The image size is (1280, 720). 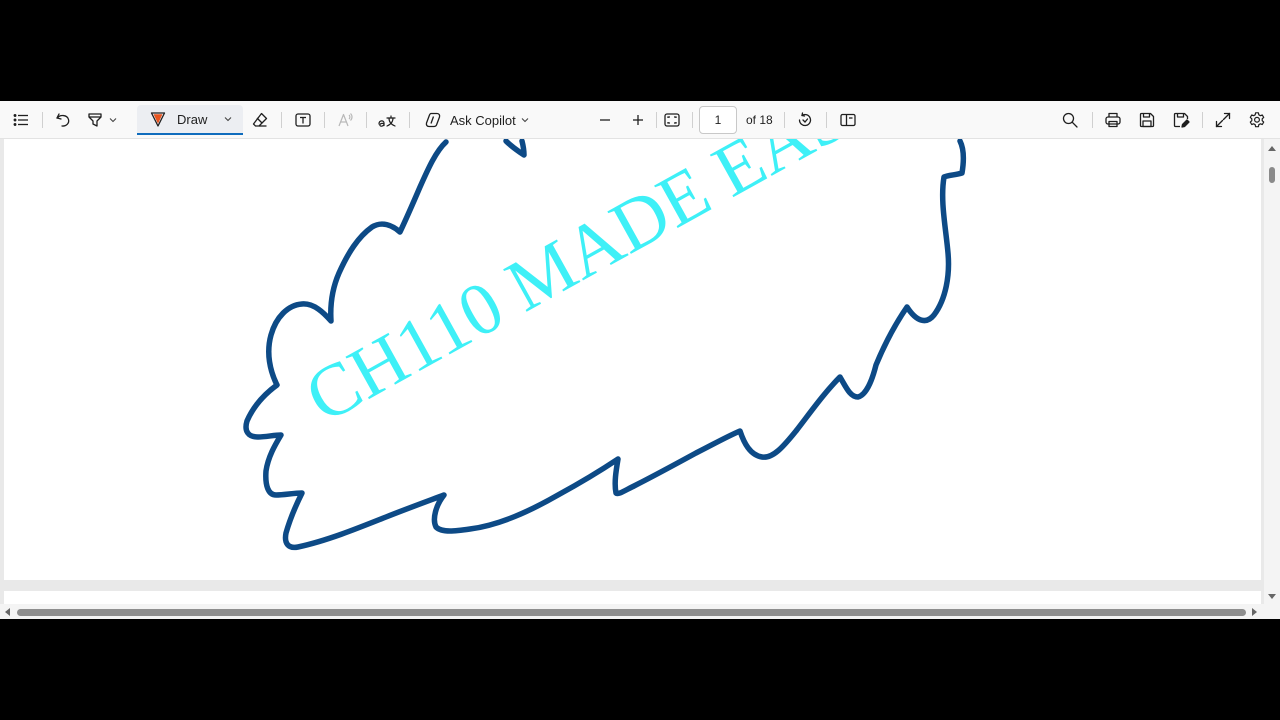 What do you see at coordinates (433, 120) in the screenshot?
I see `copilot-icon` at bounding box center [433, 120].